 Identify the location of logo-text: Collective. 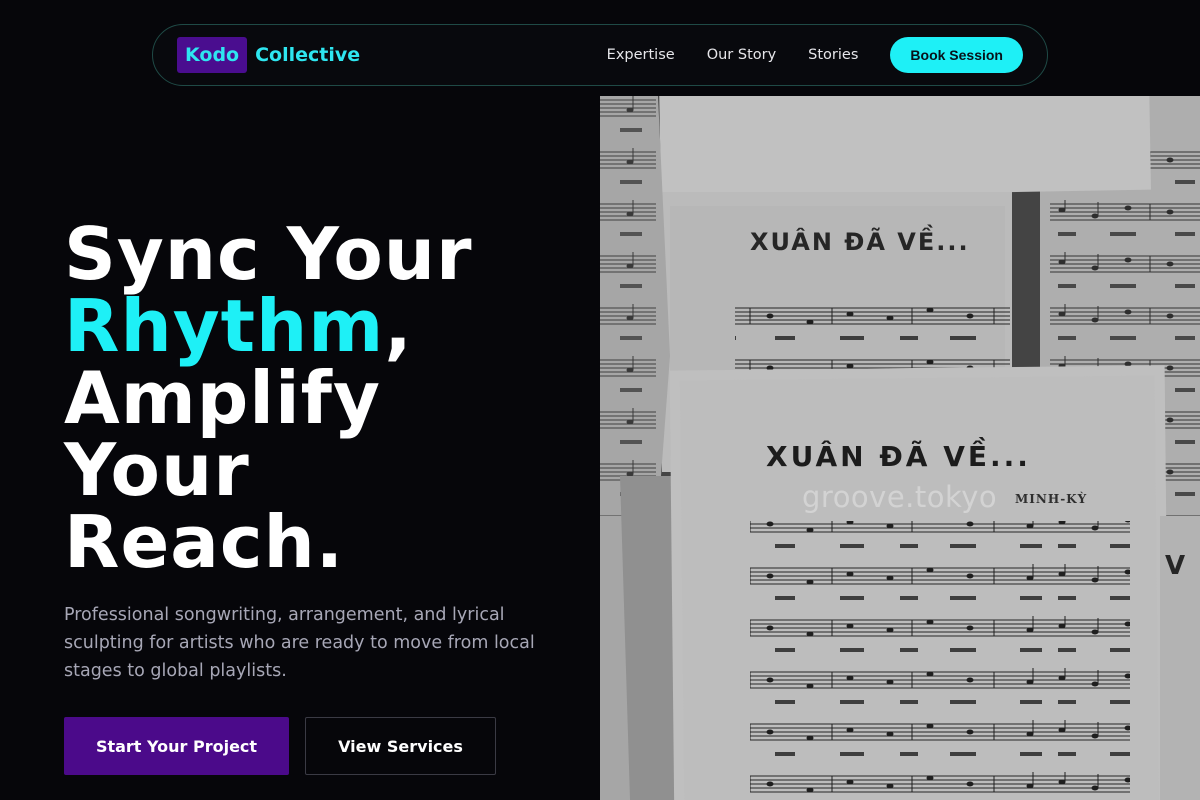
(308, 55).